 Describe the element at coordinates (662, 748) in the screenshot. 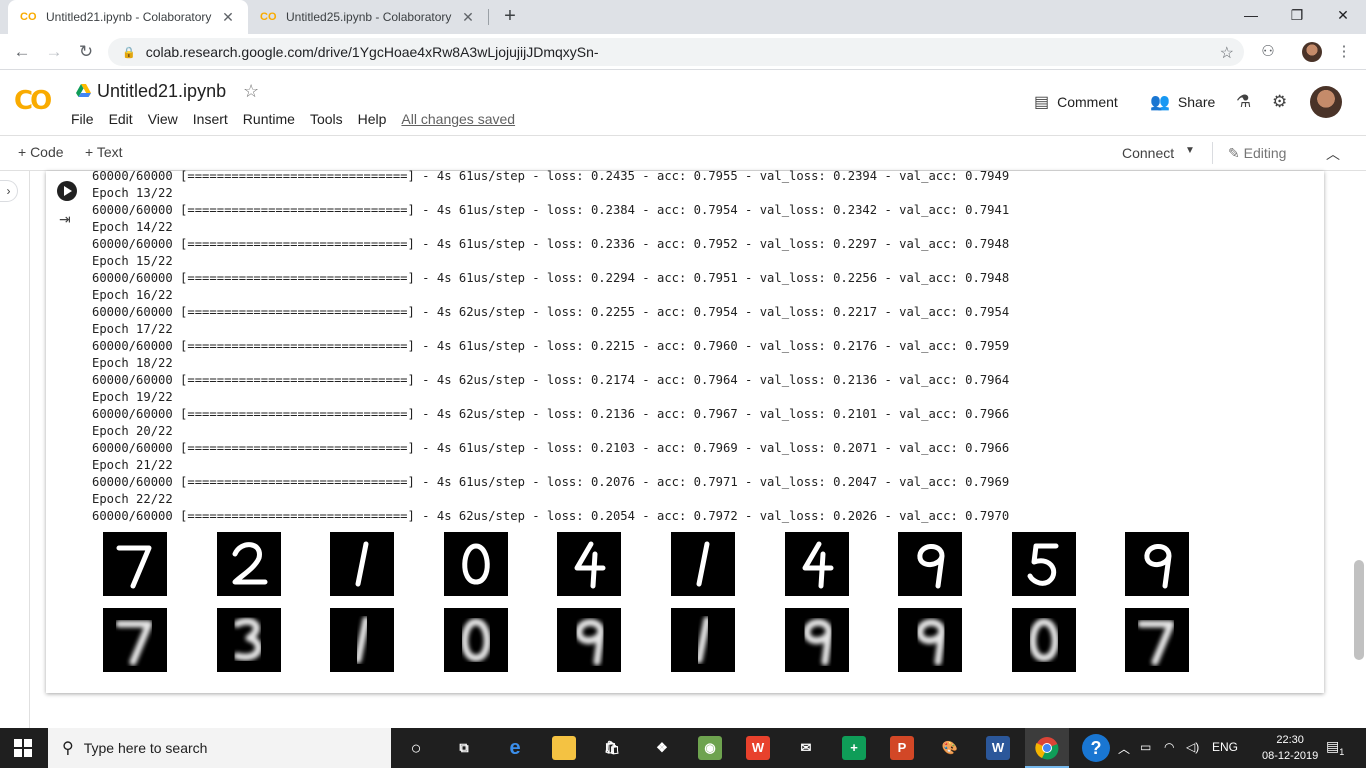

I see `dropbox-icon: ❖` at that location.